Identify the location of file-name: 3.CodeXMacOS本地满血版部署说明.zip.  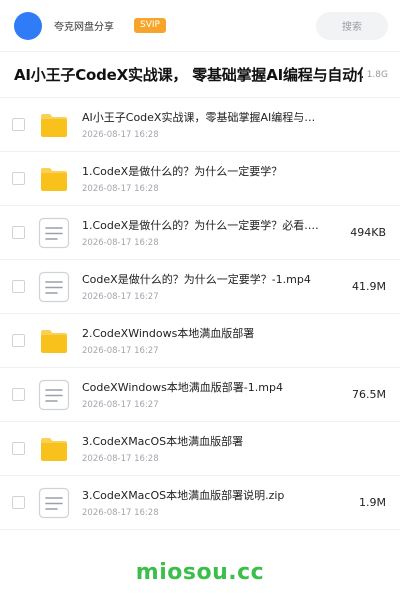
(203, 495).